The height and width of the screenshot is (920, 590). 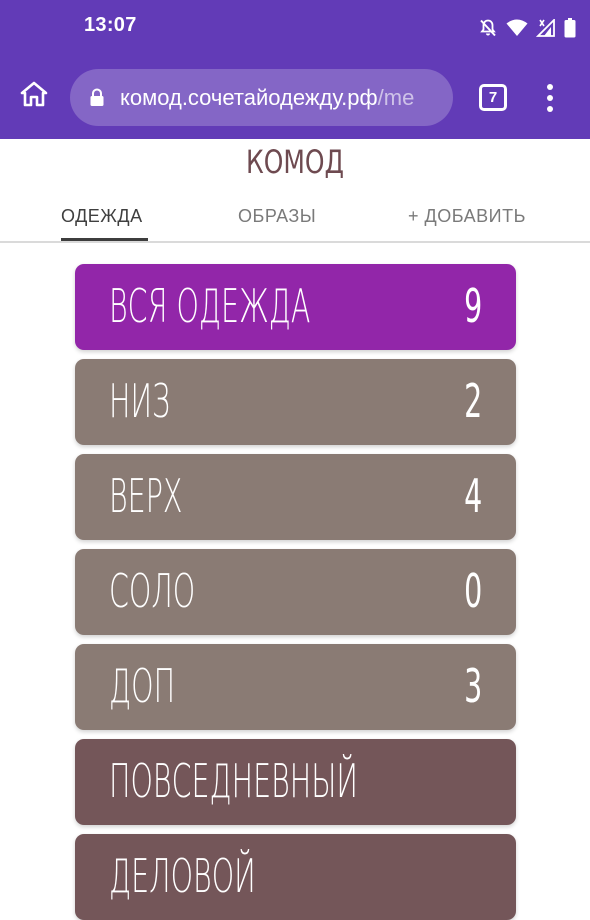 What do you see at coordinates (295, 242) in the screenshot?
I see `tab-divider` at bounding box center [295, 242].